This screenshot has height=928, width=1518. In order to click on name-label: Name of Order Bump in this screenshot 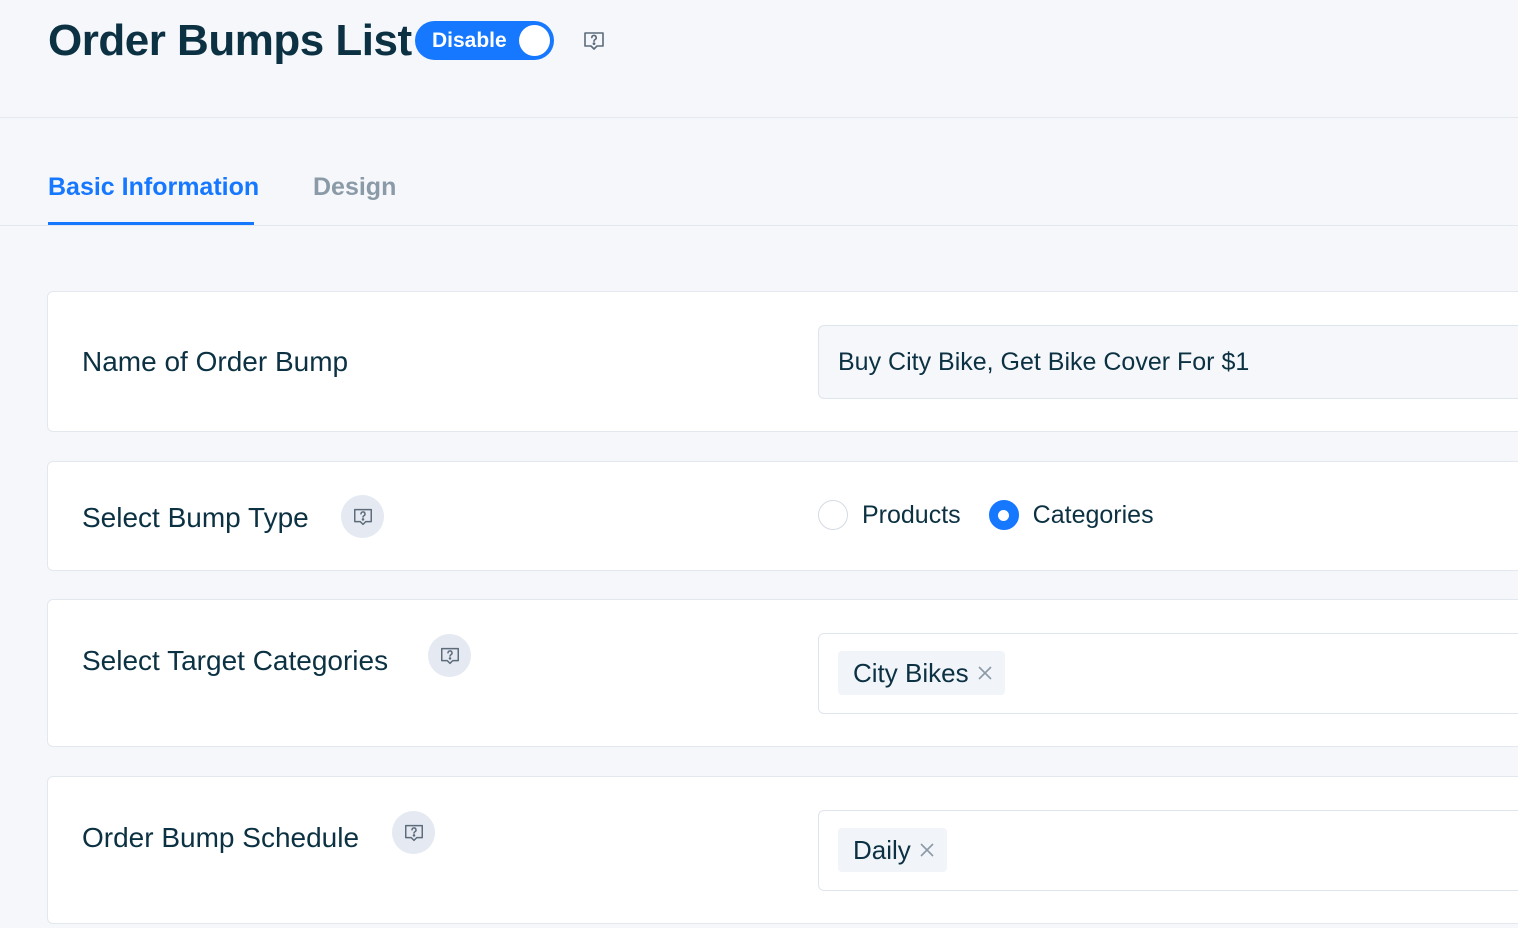, I will do `click(215, 361)`.